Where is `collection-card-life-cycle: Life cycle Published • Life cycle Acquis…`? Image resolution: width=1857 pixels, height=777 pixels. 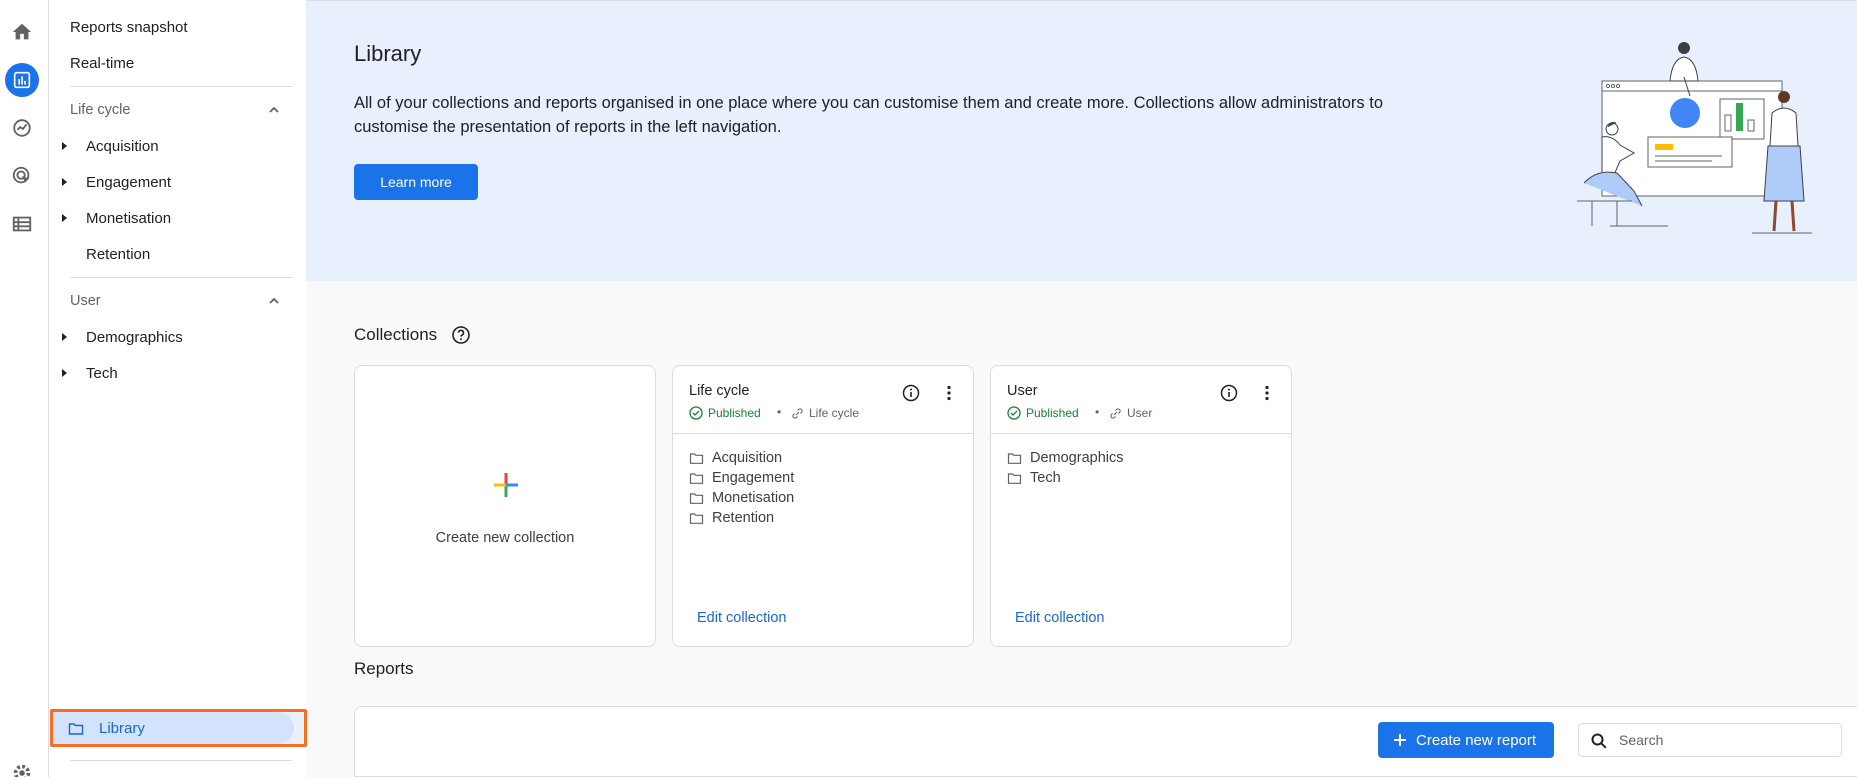
collection-card-life-cycle: Life cycle Published • Life cycle Acquis… is located at coordinates (823, 506).